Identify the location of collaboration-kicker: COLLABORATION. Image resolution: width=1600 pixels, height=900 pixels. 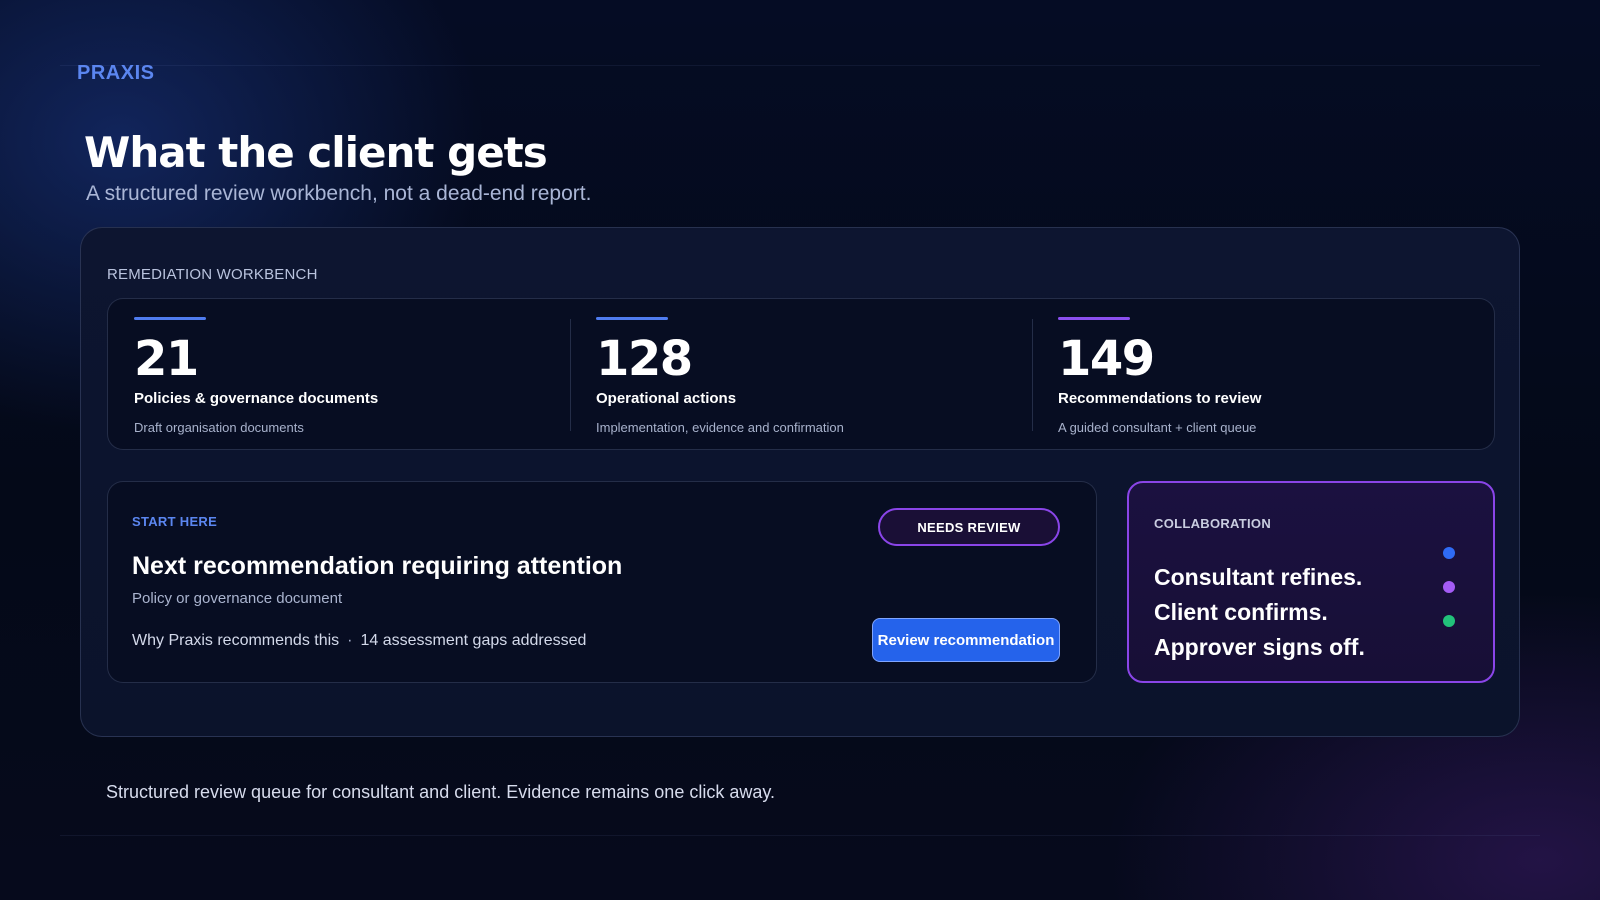
(1213, 523).